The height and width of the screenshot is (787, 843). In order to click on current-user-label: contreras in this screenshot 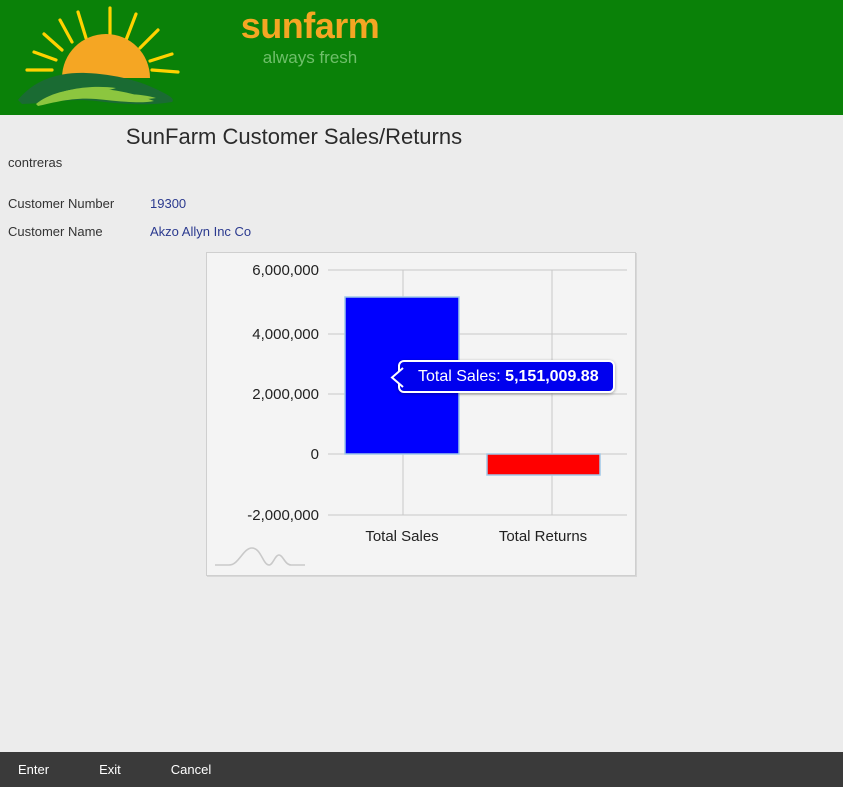, I will do `click(35, 162)`.